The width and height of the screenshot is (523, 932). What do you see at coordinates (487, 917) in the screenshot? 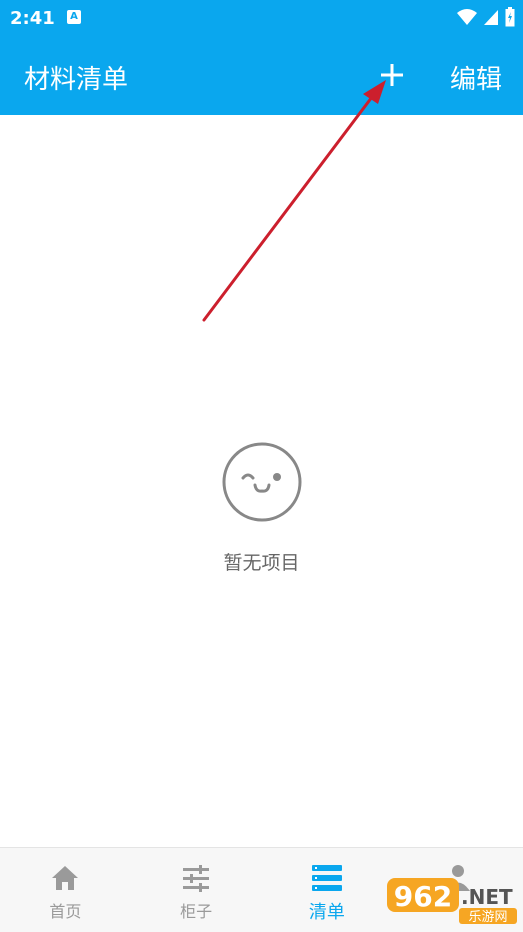
I see `watermark-sub: 乐游网` at bounding box center [487, 917].